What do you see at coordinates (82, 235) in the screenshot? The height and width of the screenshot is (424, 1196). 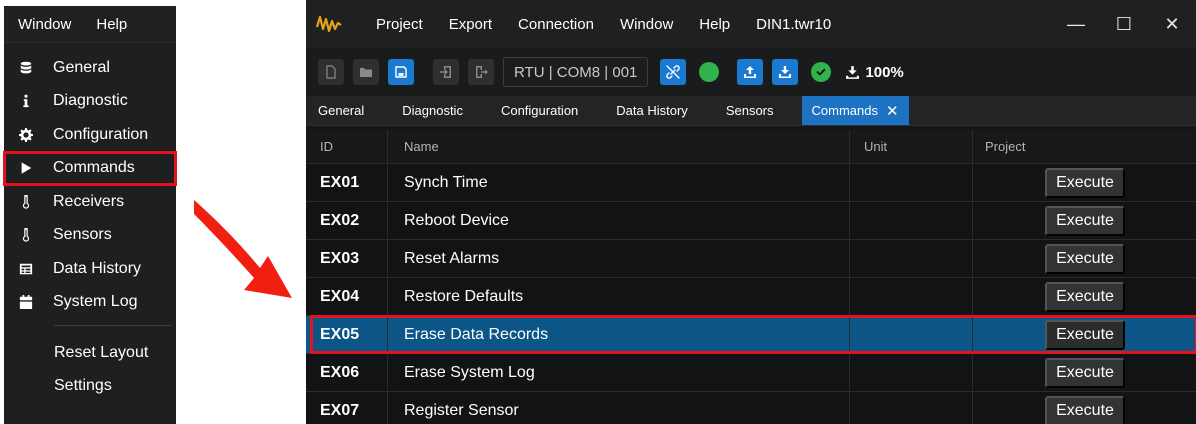 I see `menu-item-label: Sensors` at bounding box center [82, 235].